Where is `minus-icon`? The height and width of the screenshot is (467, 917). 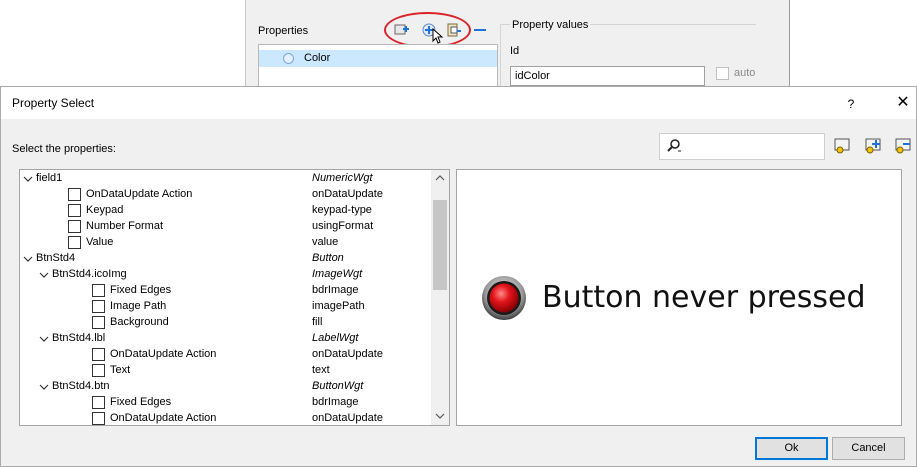 minus-icon is located at coordinates (480, 30).